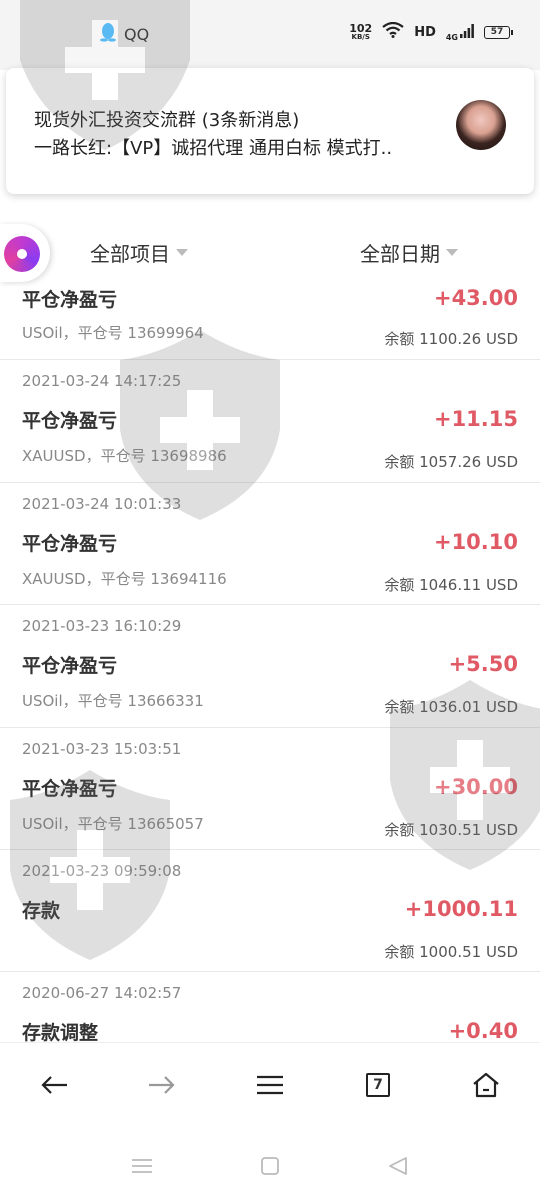 Image resolution: width=540 pixels, height=1200 pixels. What do you see at coordinates (451, 37) in the screenshot?
I see `network-type: 4G` at bounding box center [451, 37].